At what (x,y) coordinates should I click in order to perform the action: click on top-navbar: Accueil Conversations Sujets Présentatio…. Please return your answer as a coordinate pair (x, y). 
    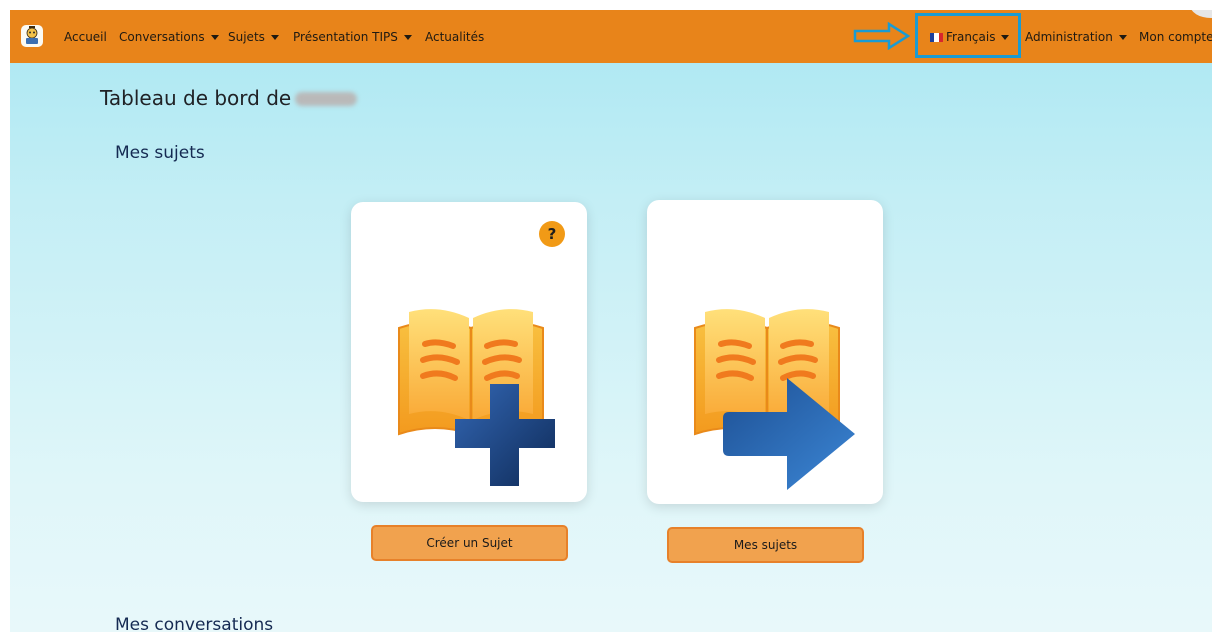
    Looking at the image, I should click on (611, 36).